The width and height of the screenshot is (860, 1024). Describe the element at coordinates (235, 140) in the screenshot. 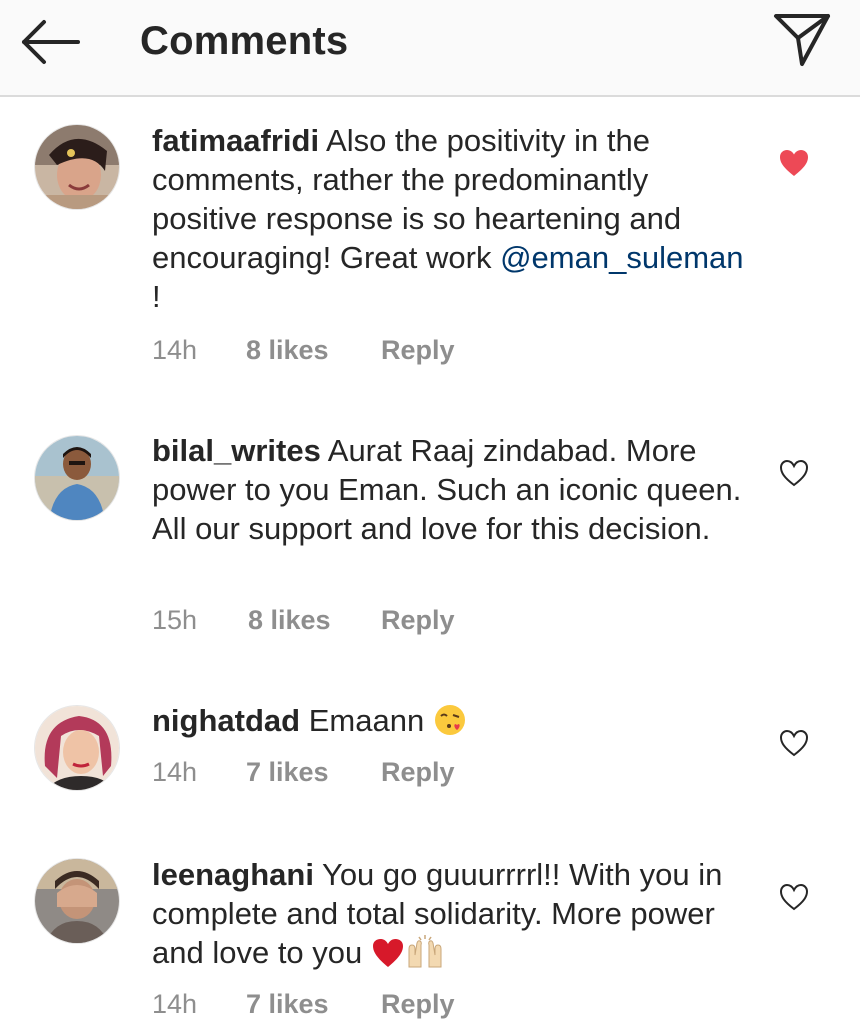

I see `comment-username: fatimaafridi` at that location.